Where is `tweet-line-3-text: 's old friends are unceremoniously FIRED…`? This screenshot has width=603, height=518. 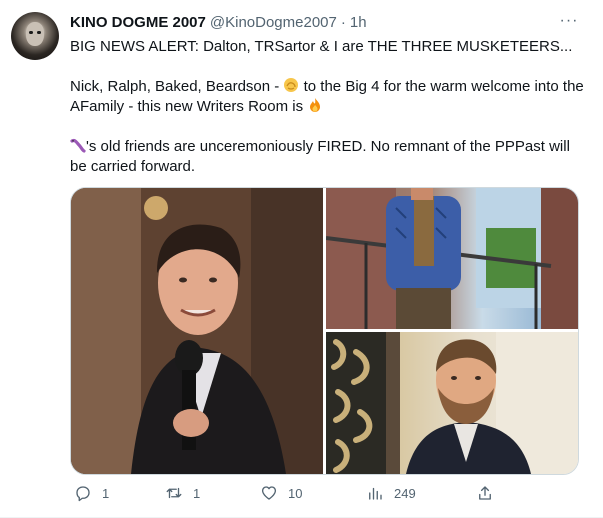
tweet-line-3-text: 's old friends are unceremoniously FIRED… is located at coordinates (320, 156).